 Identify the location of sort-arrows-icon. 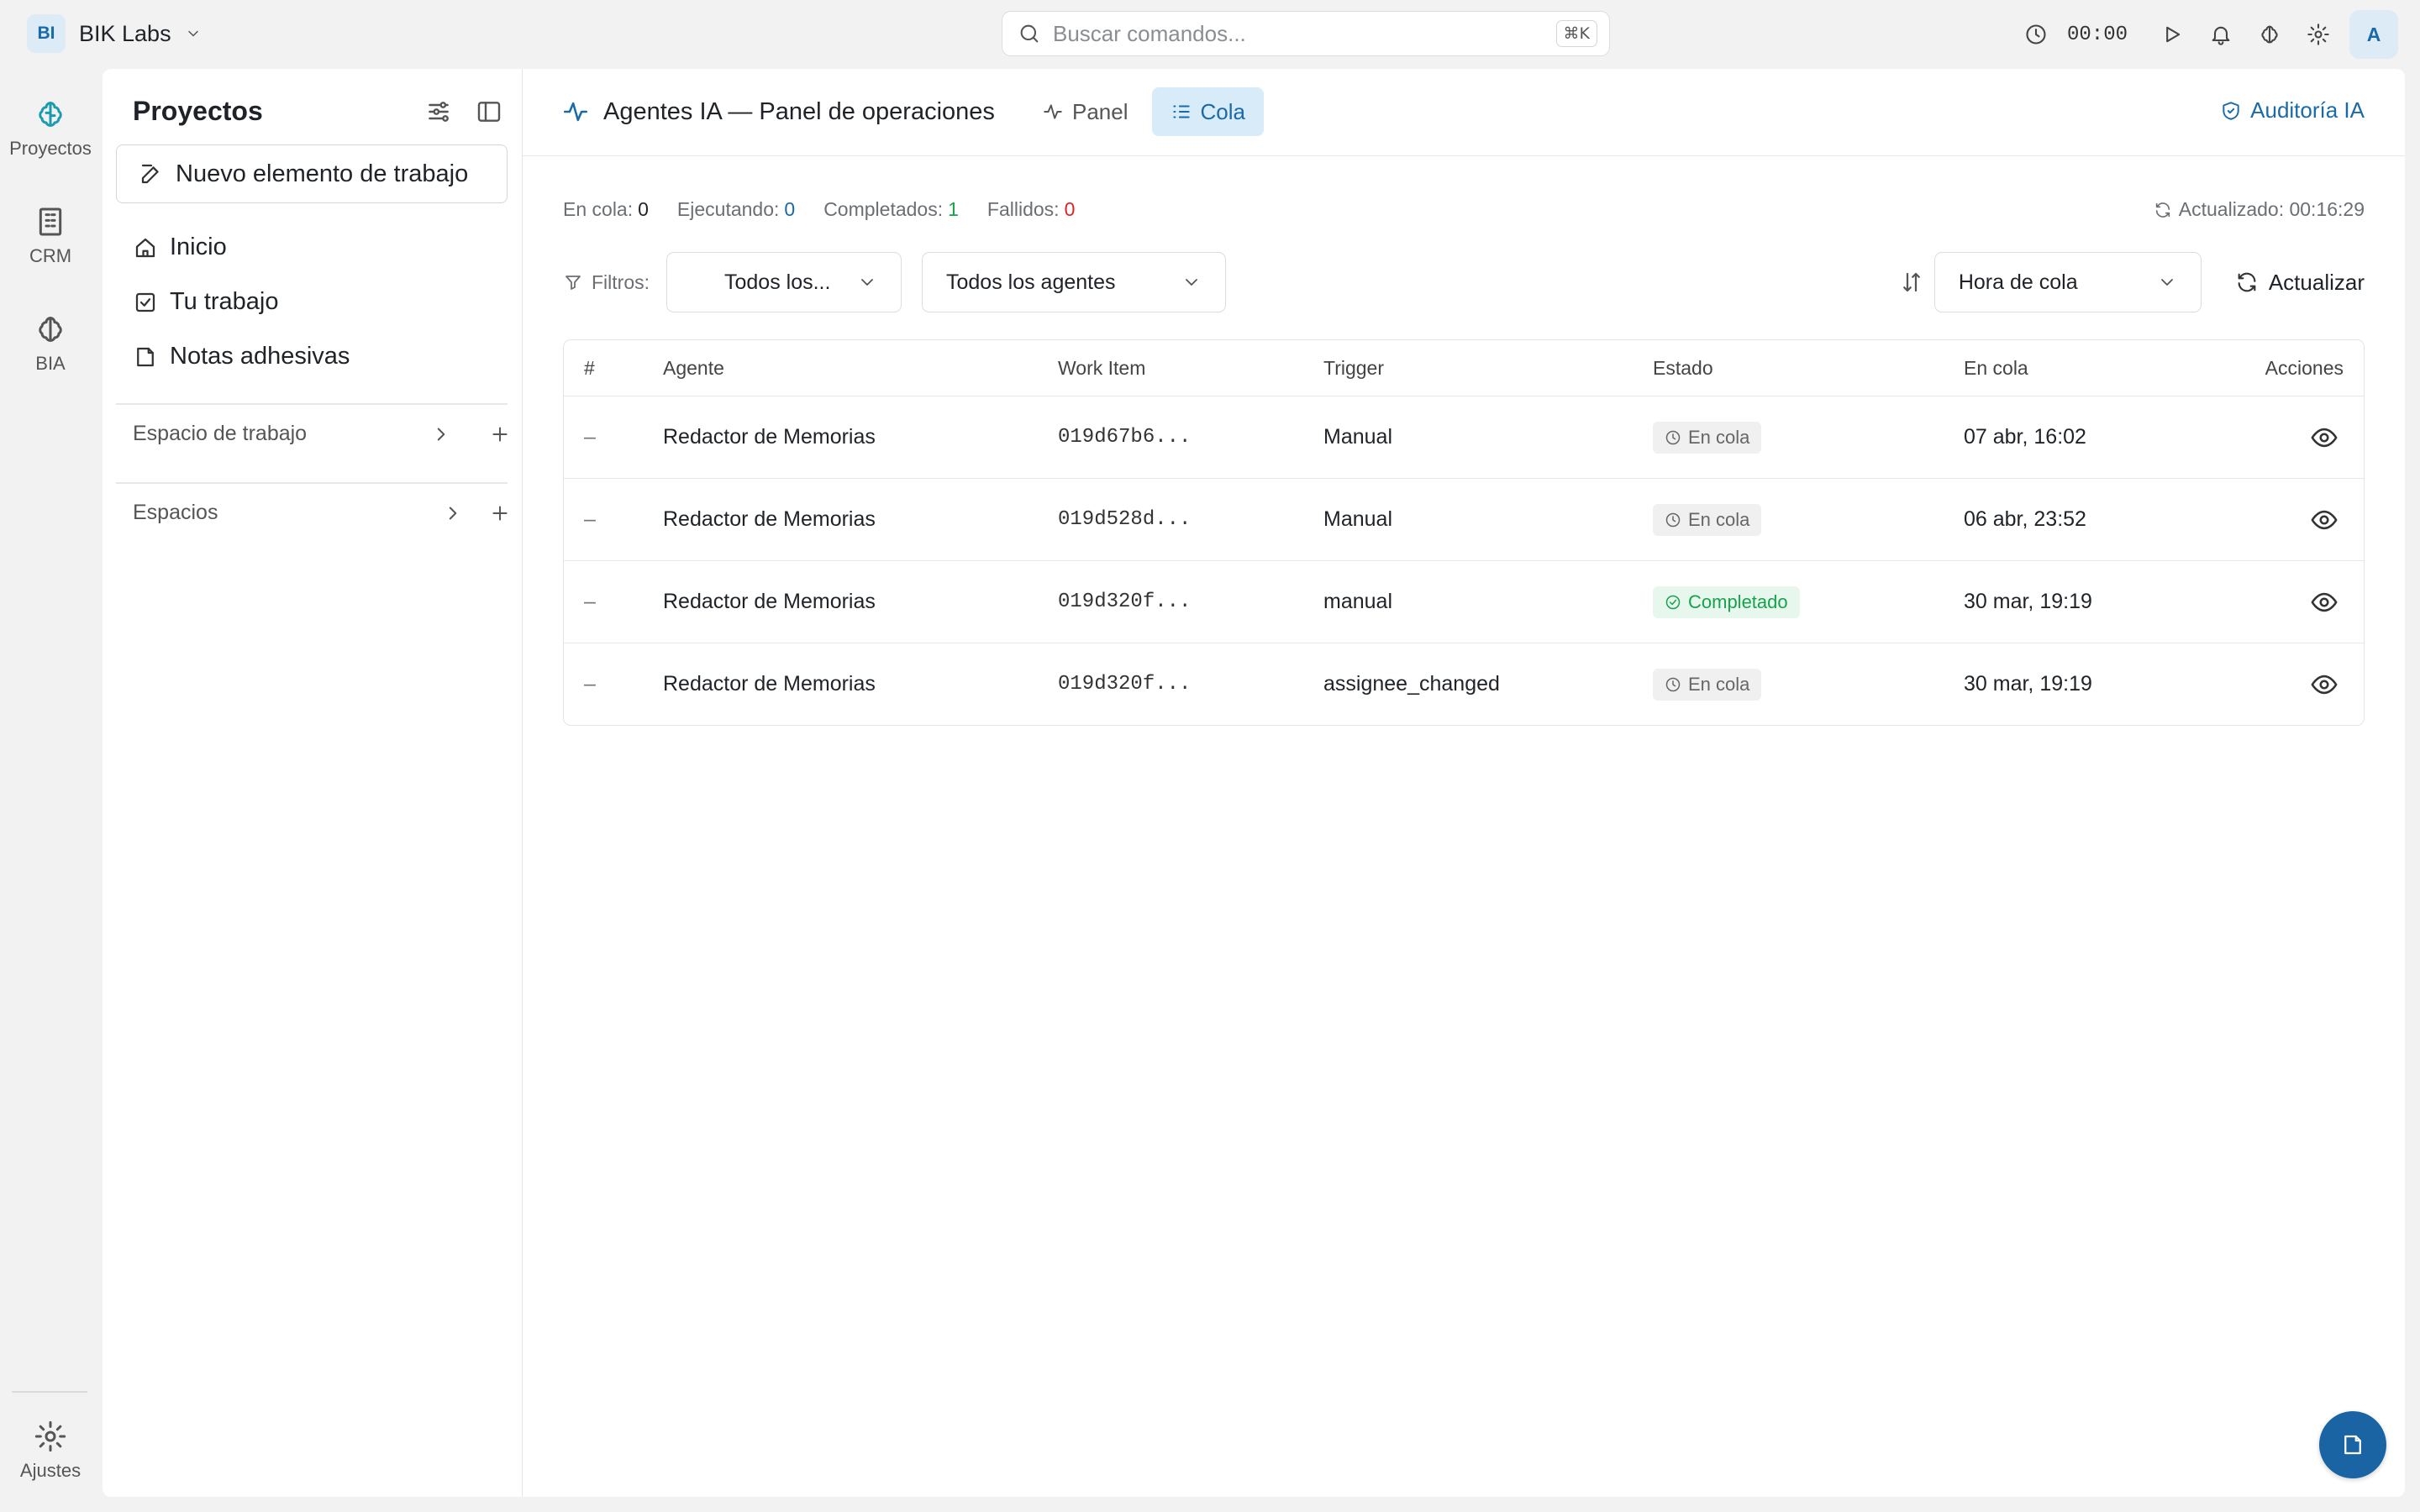
(1912, 282).